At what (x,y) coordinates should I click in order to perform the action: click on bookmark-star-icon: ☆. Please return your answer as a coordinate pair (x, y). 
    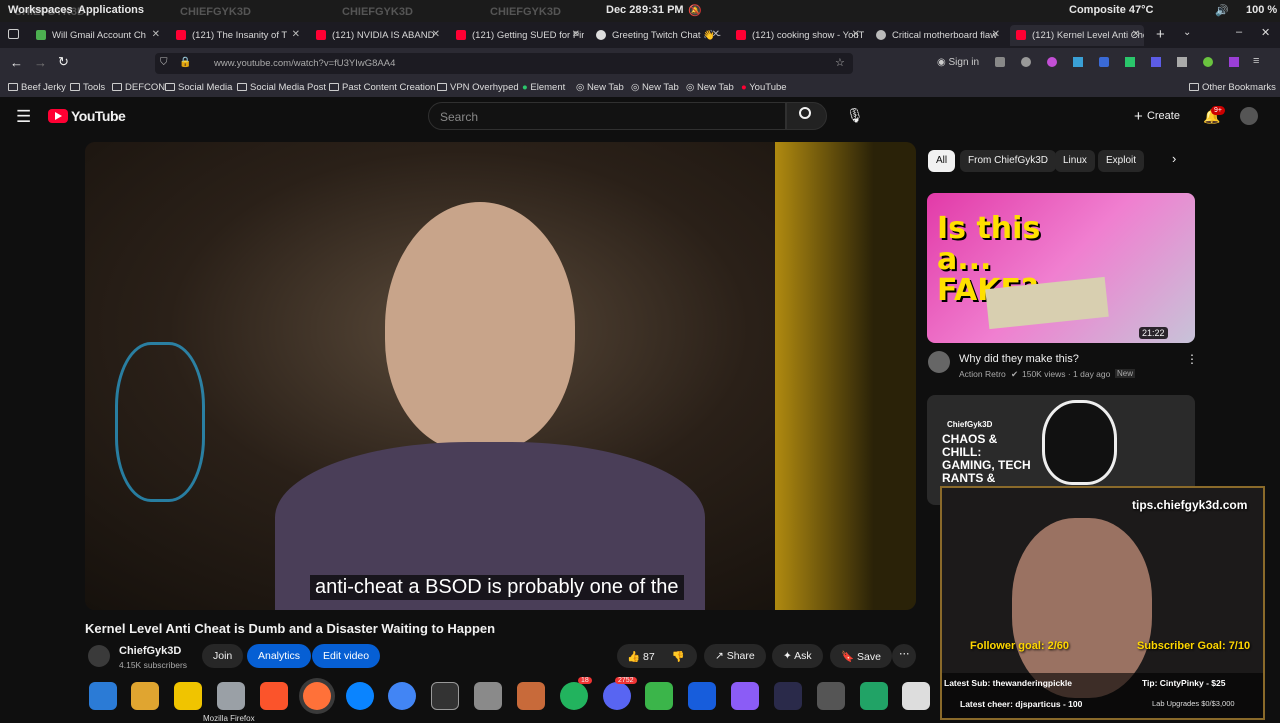
    Looking at the image, I should click on (840, 62).